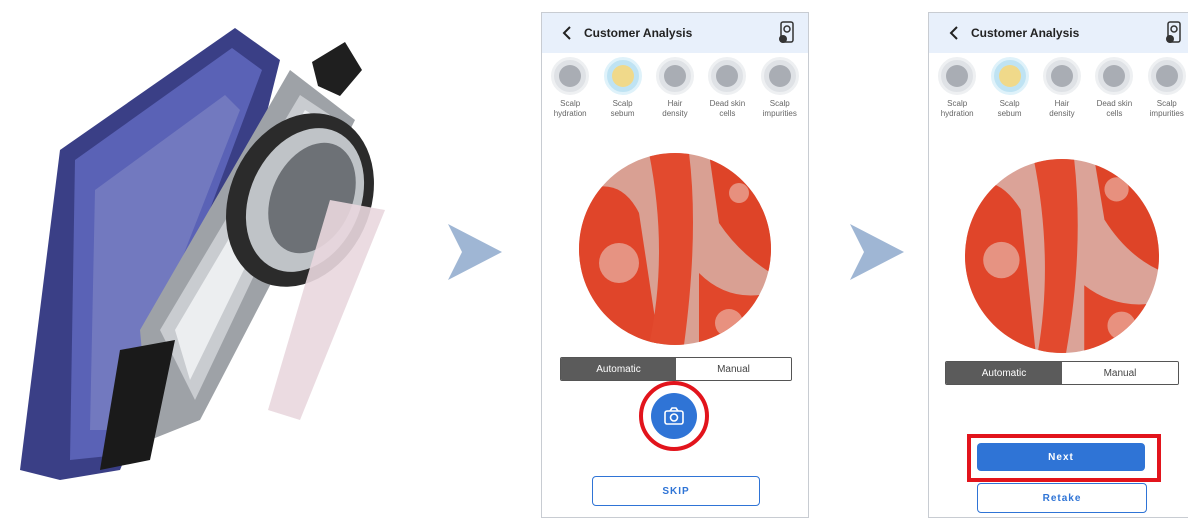 The width and height of the screenshot is (1188, 519). Describe the element at coordinates (1062, 498) in the screenshot. I see `retake-button: Retake` at that location.